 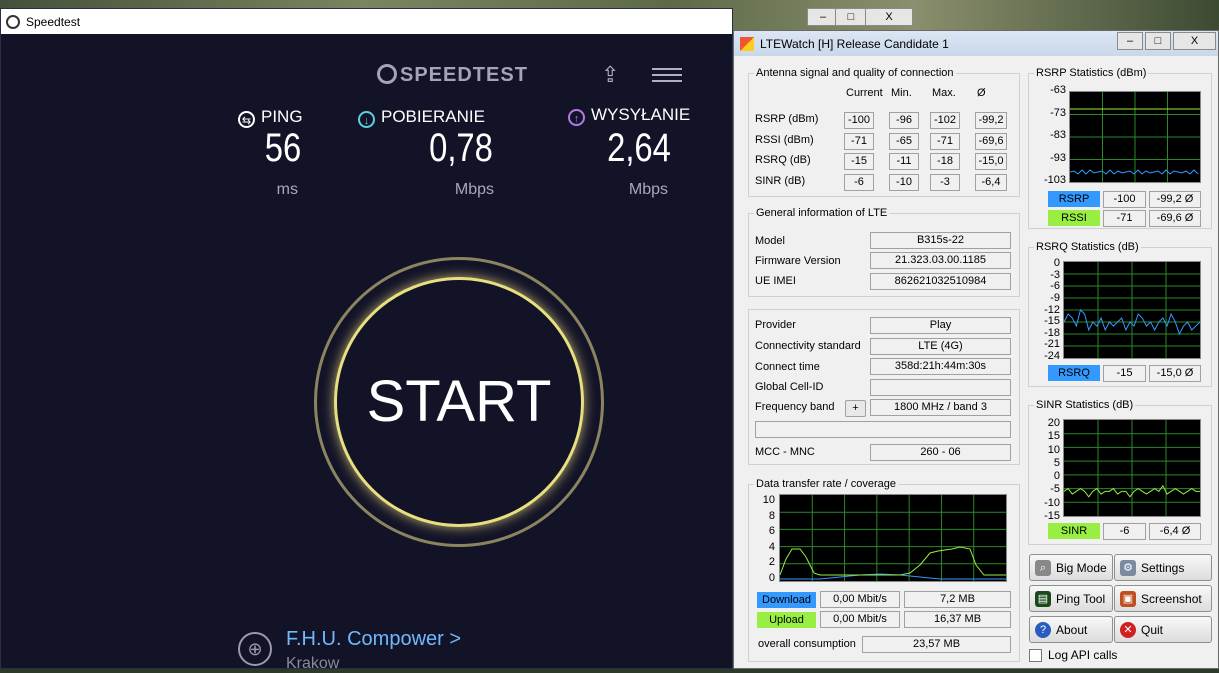 What do you see at coordinates (893, 538) in the screenshot?
I see `transfer-chart` at bounding box center [893, 538].